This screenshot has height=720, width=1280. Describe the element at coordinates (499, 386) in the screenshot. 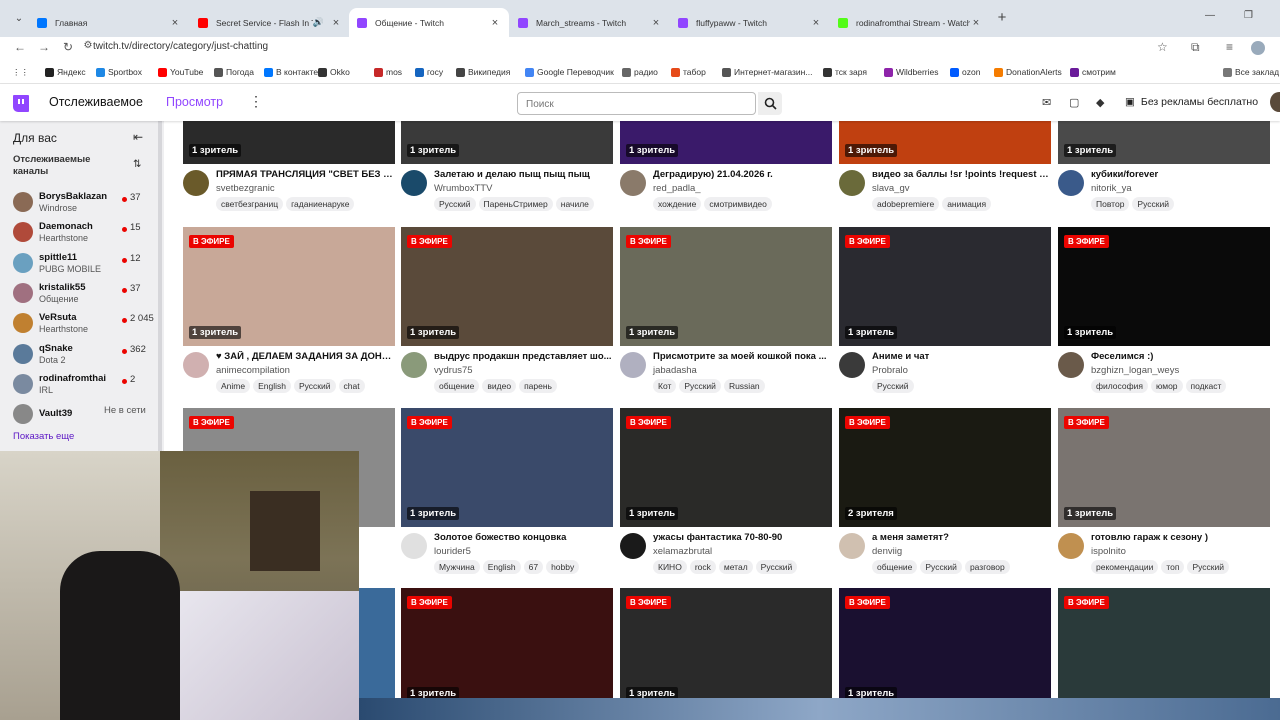

I see `tag-pill: видео` at that location.